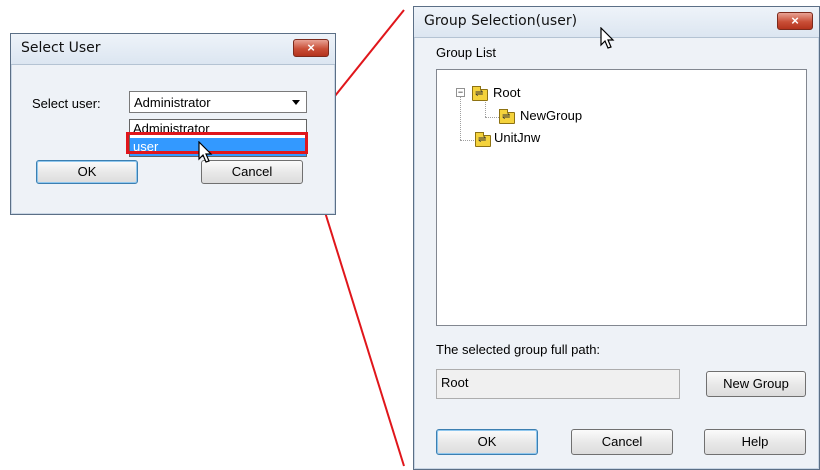 This screenshot has height=470, width=820. I want to click on user-combobox: Administrator, so click(218, 102).